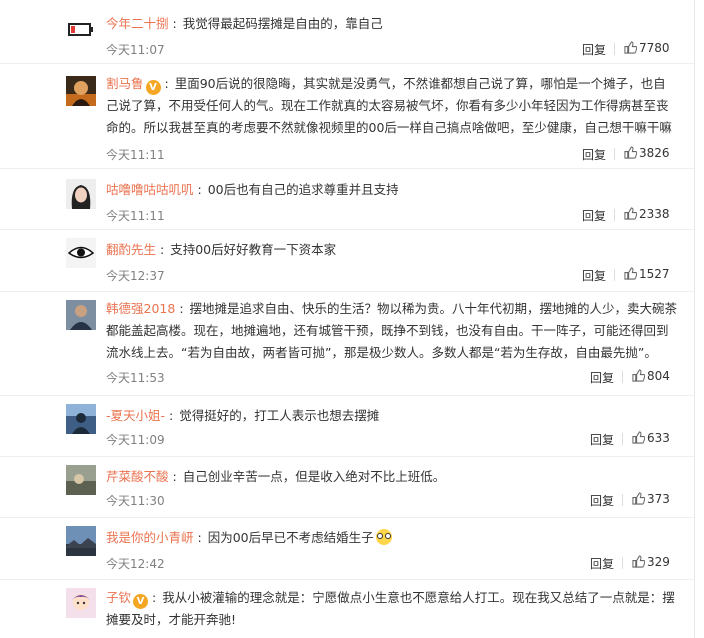 The width and height of the screenshot is (704, 638). I want to click on username-link: -夏天小姐-, so click(135, 415).